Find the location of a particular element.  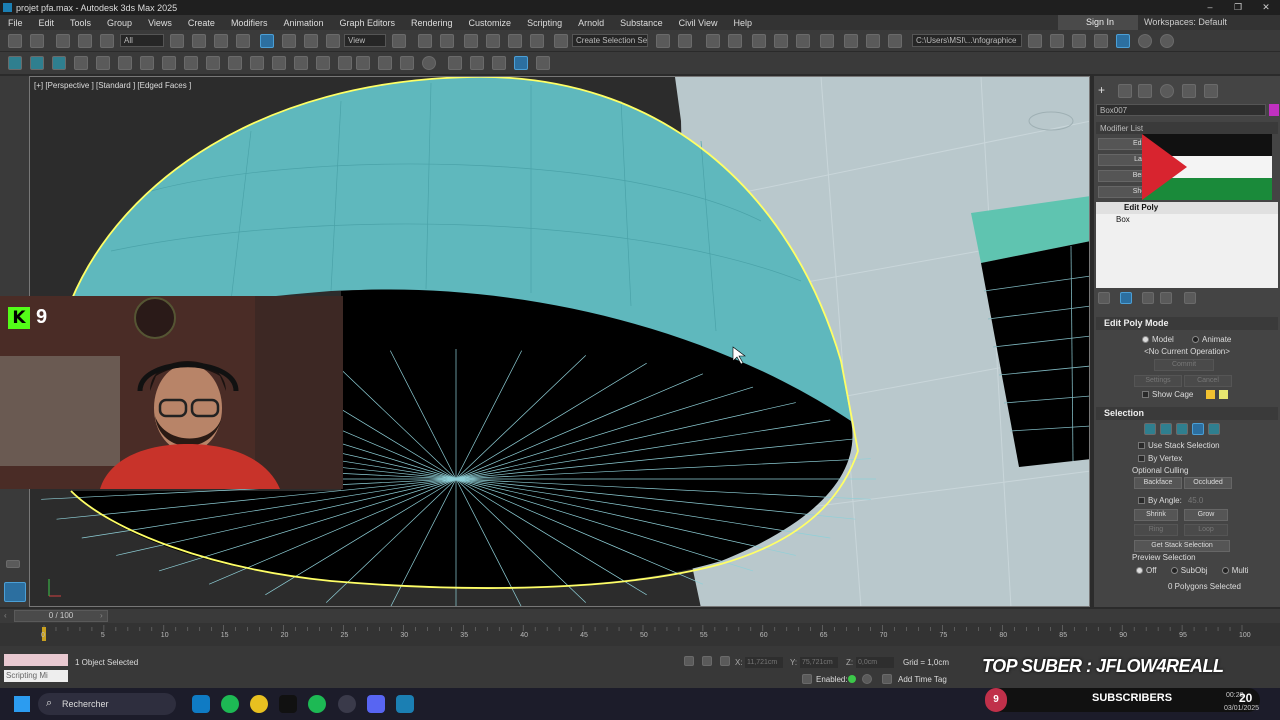

element-mode-icon is located at coordinates (1214, 429).